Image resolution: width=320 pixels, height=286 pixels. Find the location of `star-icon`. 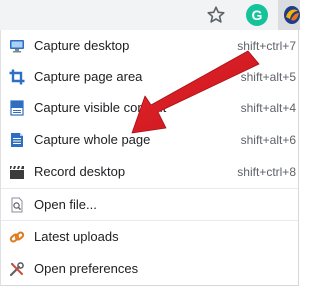

star-icon is located at coordinates (216, 15).